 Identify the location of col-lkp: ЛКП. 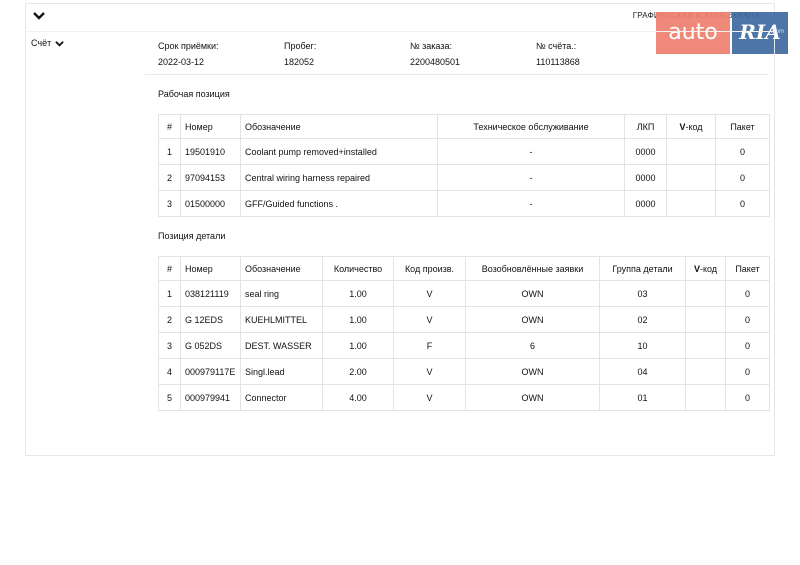
(645, 126).